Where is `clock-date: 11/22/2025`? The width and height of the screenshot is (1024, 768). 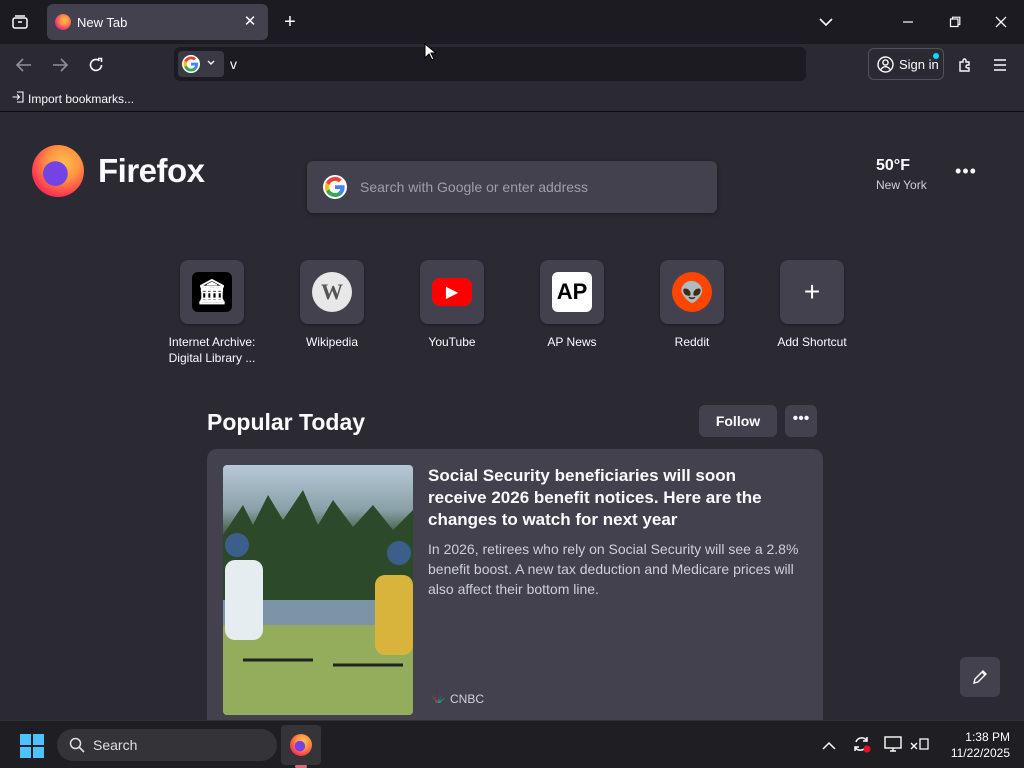
clock-date: 11/22/2025 is located at coordinates (975, 753).